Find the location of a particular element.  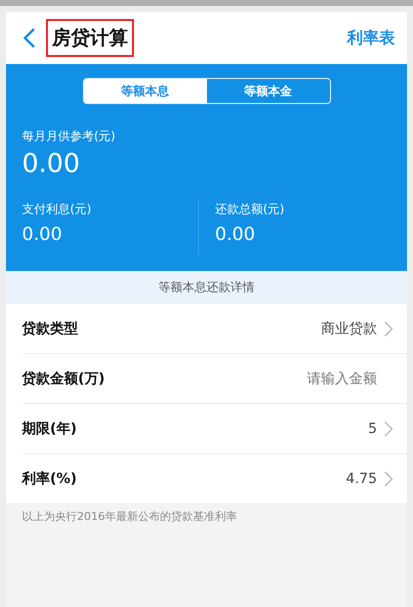

rate-table-link: 利率表 is located at coordinates (371, 38).